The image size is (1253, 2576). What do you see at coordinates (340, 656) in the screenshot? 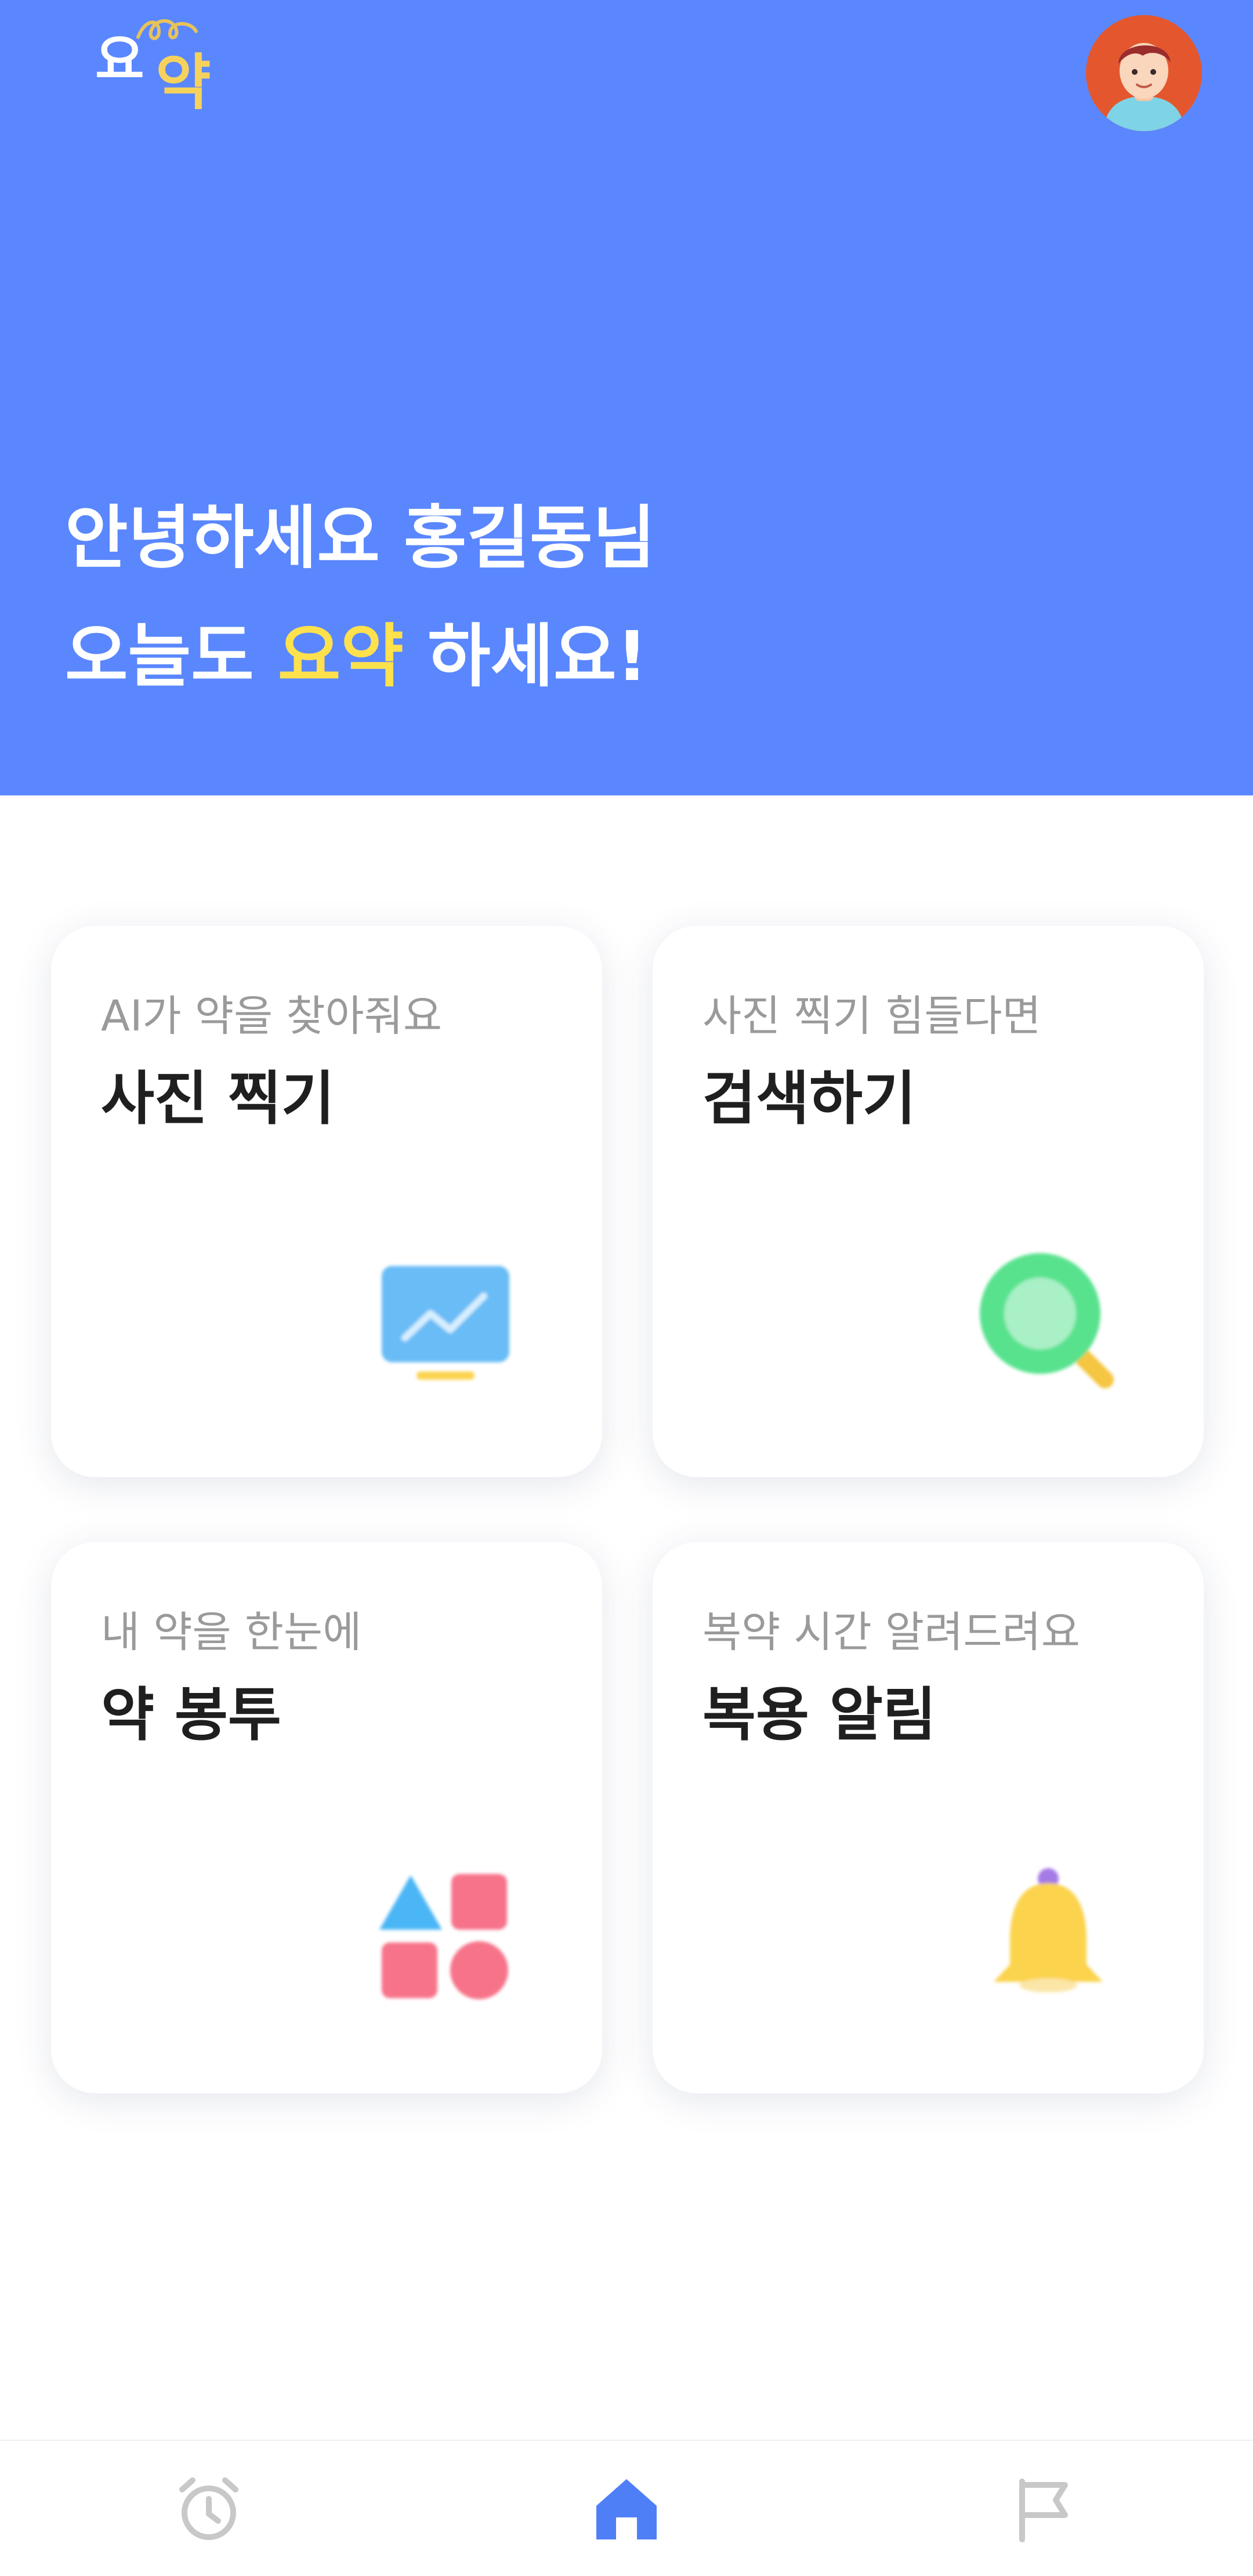
I see `greeting-highlight: 요약` at bounding box center [340, 656].